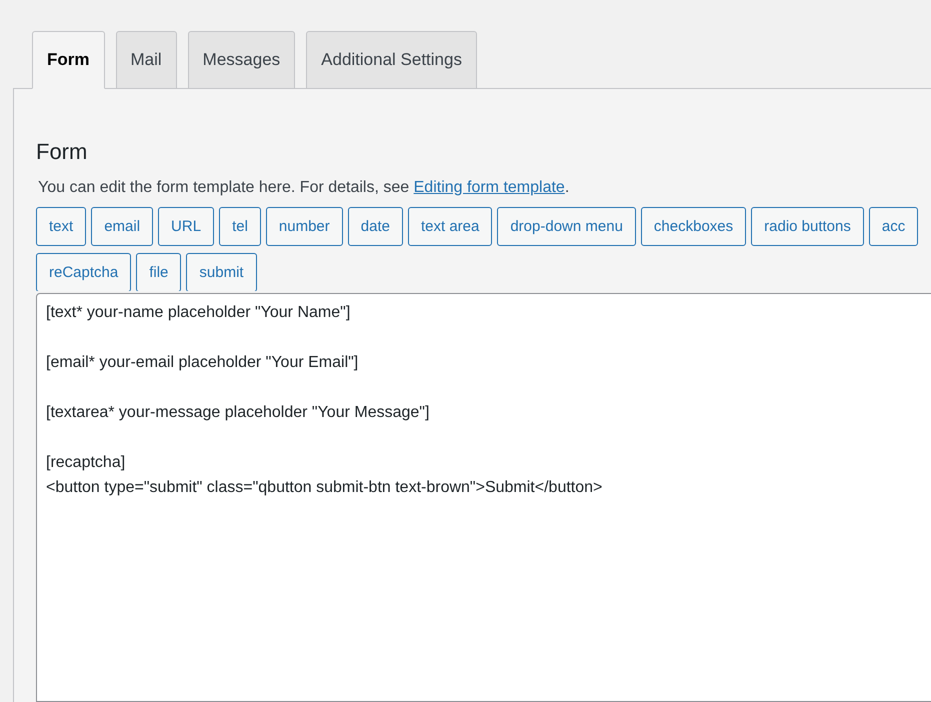  Describe the element at coordinates (62, 152) in the screenshot. I see `section-title: Form` at that location.